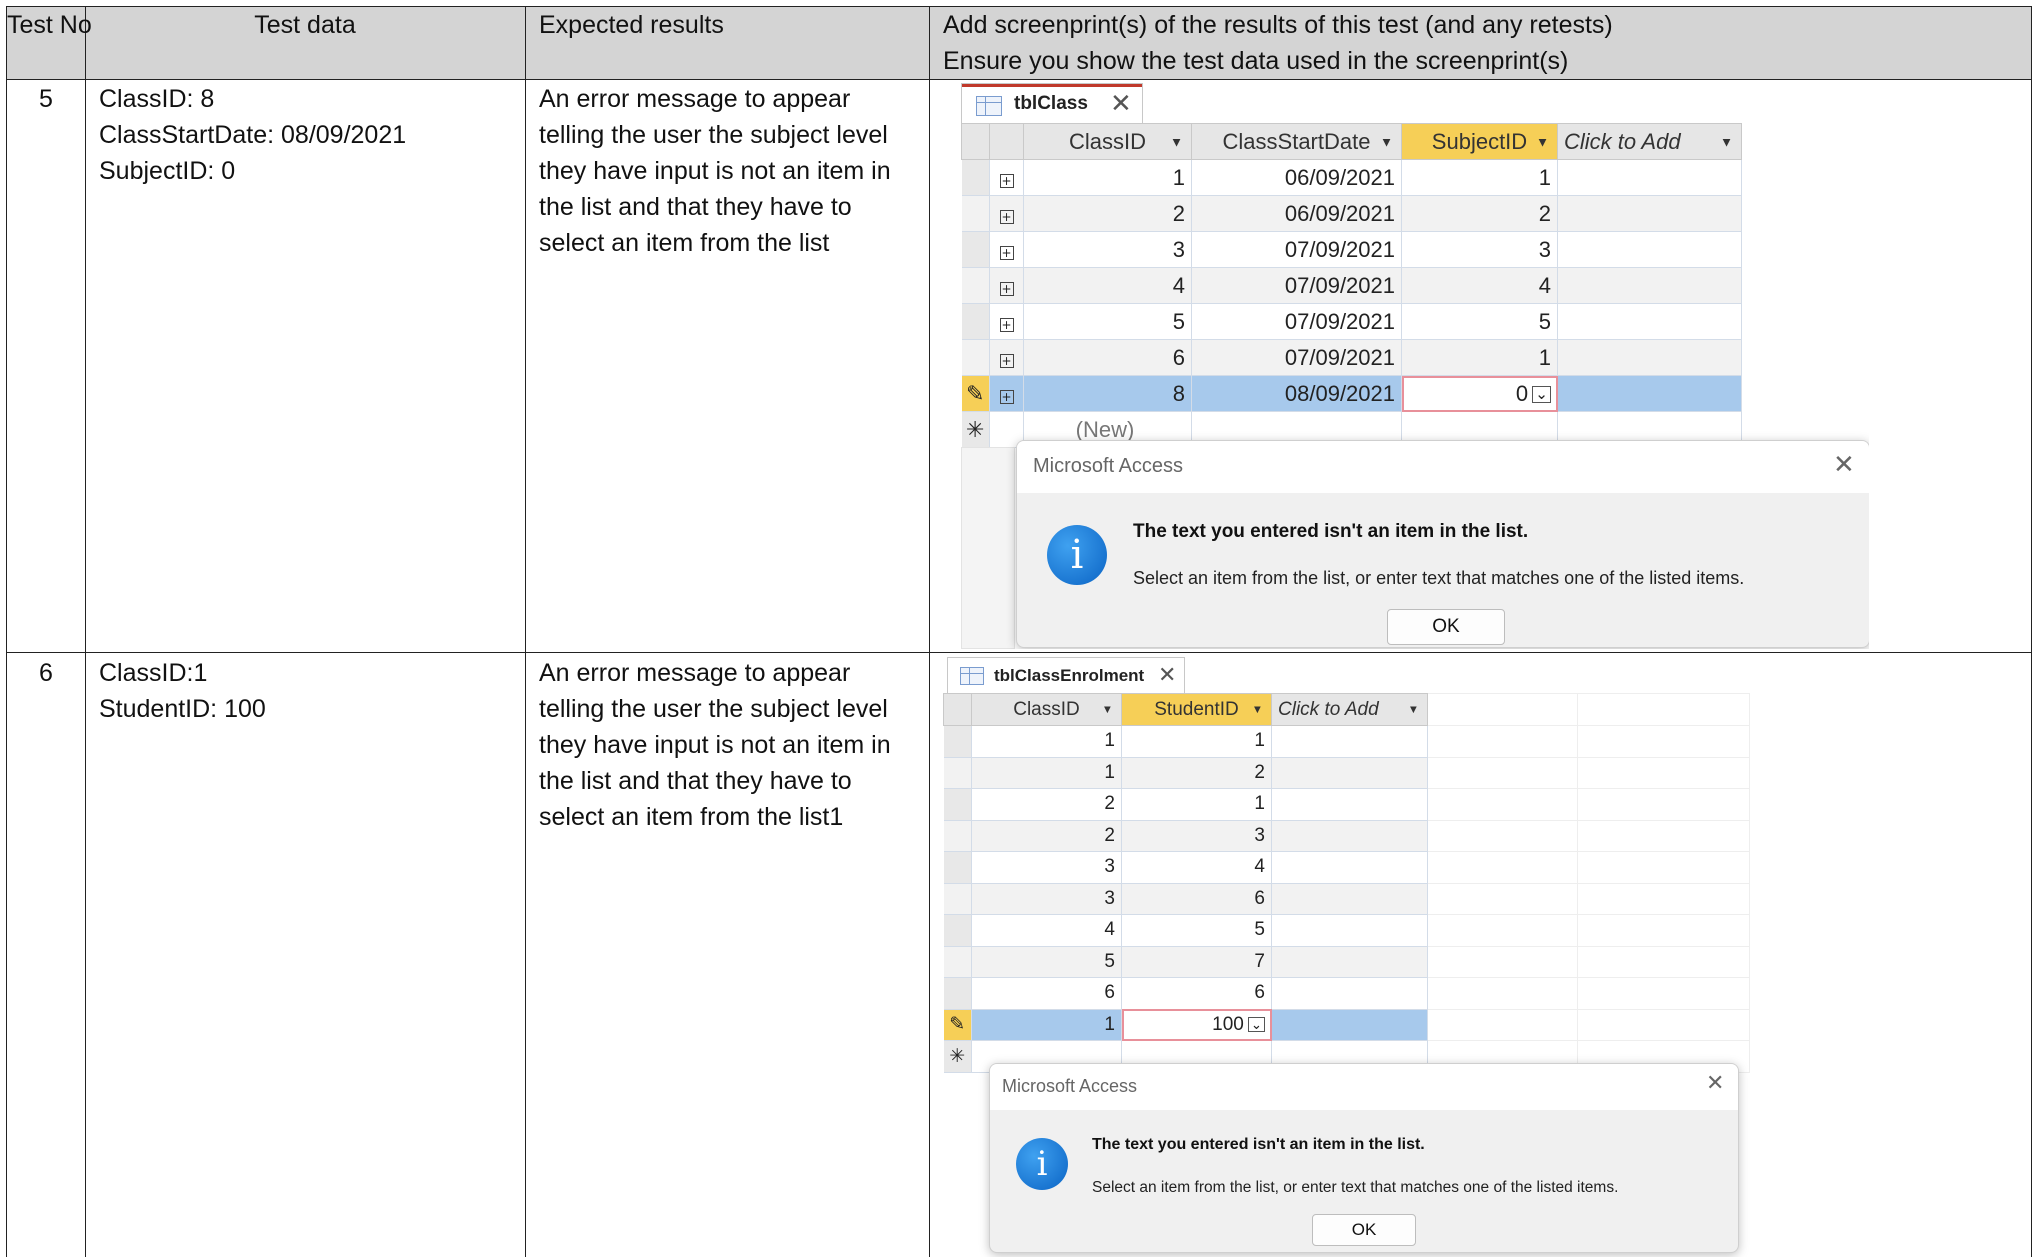 The height and width of the screenshot is (1257, 2033). What do you see at coordinates (1351, 321) in the screenshot?
I see `table-row: + 5 07/09/2021 5` at bounding box center [1351, 321].